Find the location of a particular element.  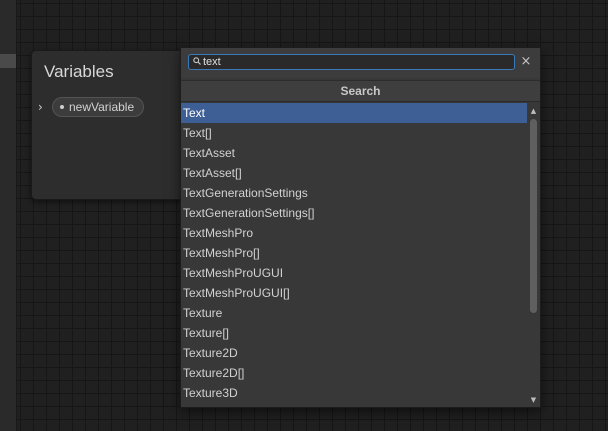

search-result-item: Texture3D is located at coordinates (354, 393).